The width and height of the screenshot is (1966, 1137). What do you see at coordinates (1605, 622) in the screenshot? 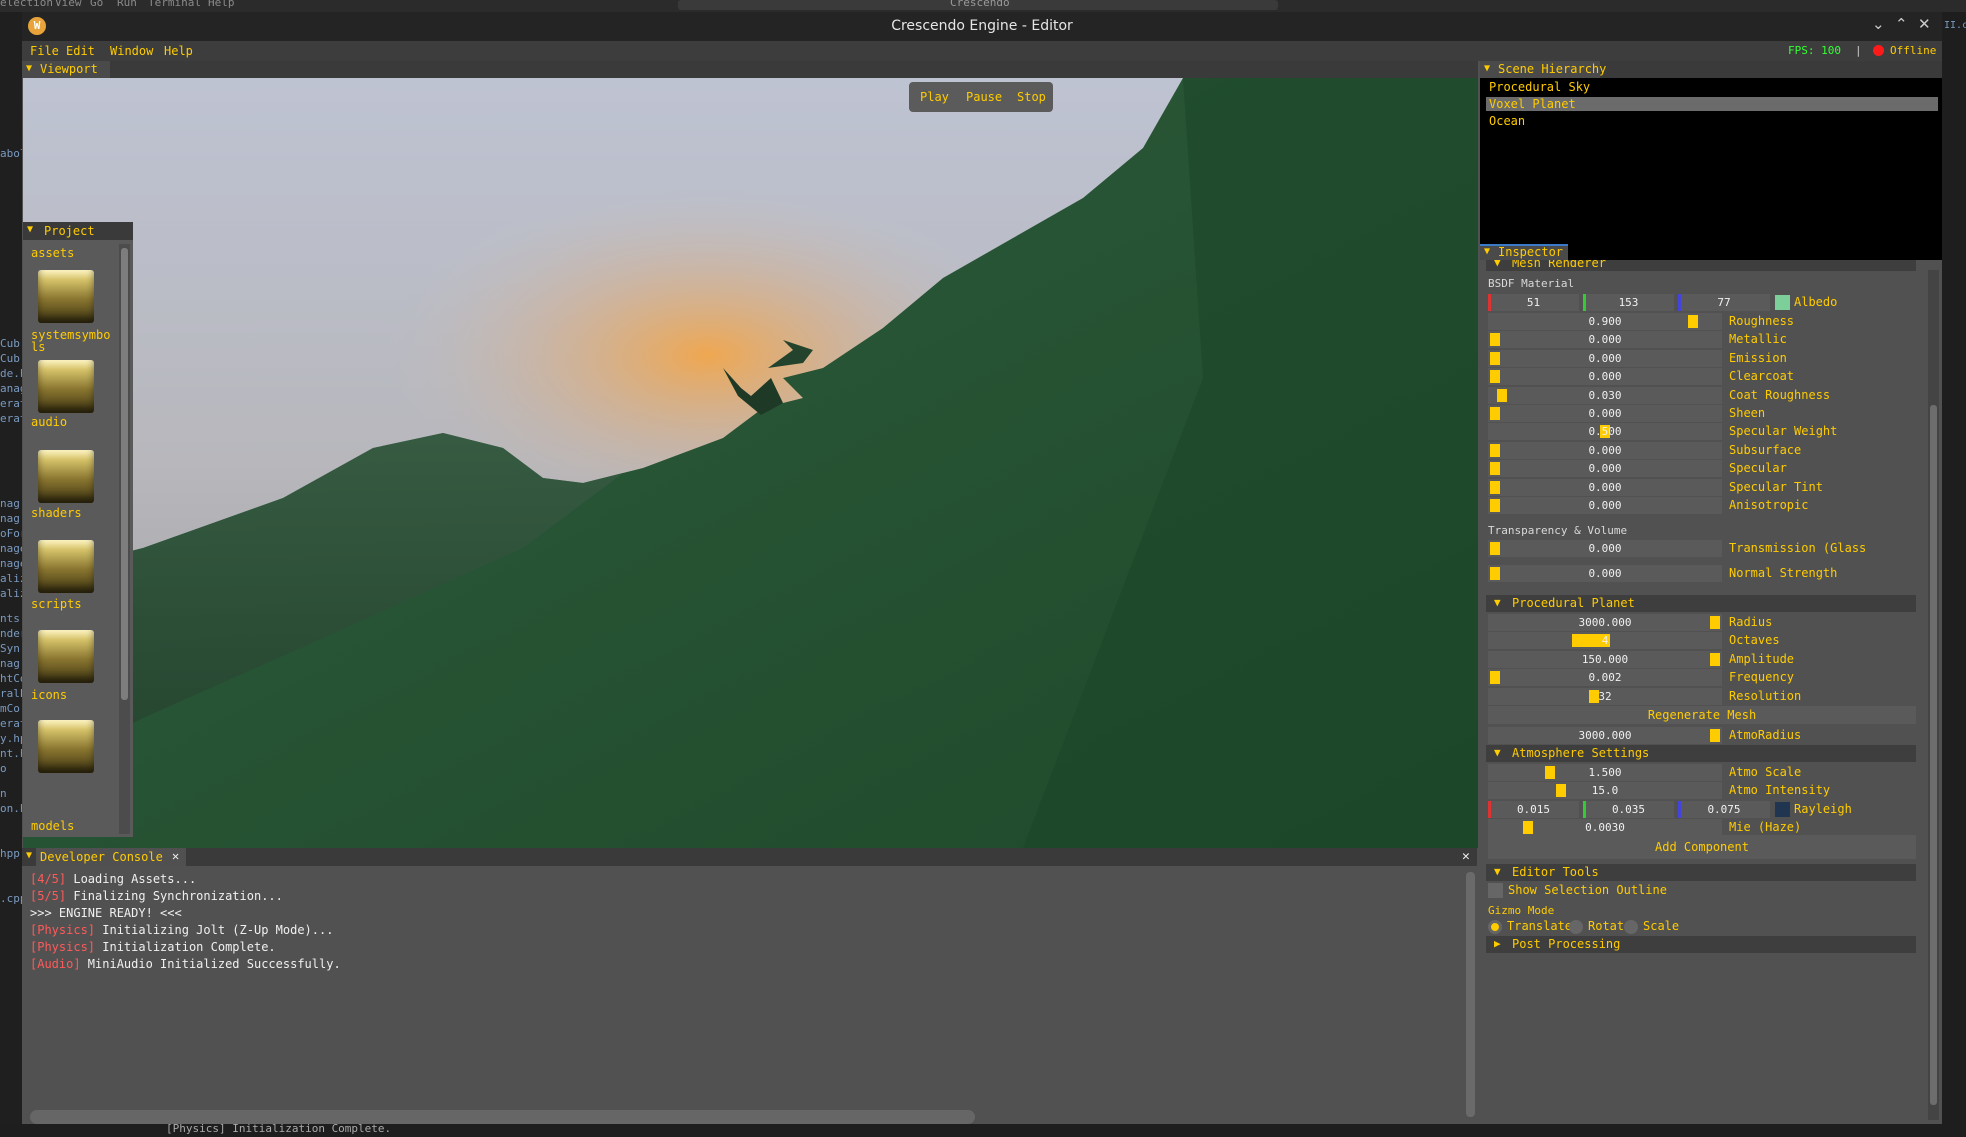
I see `radius-slider: 3000.000` at bounding box center [1605, 622].